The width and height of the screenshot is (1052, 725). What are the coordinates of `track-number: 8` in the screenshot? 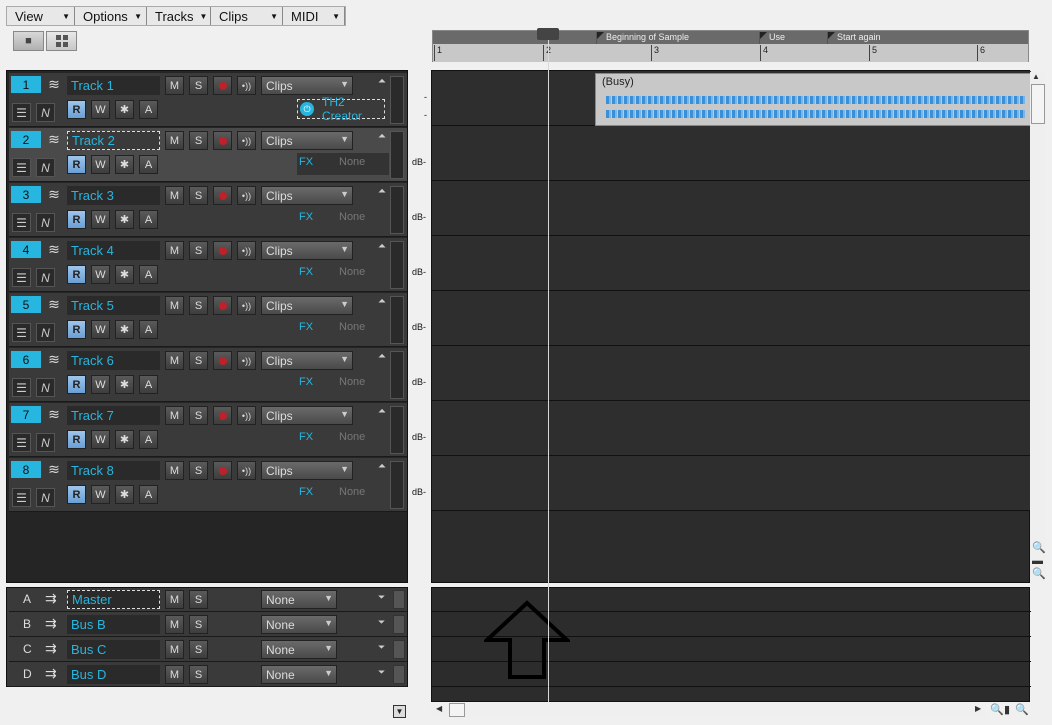 It's located at (26, 469).